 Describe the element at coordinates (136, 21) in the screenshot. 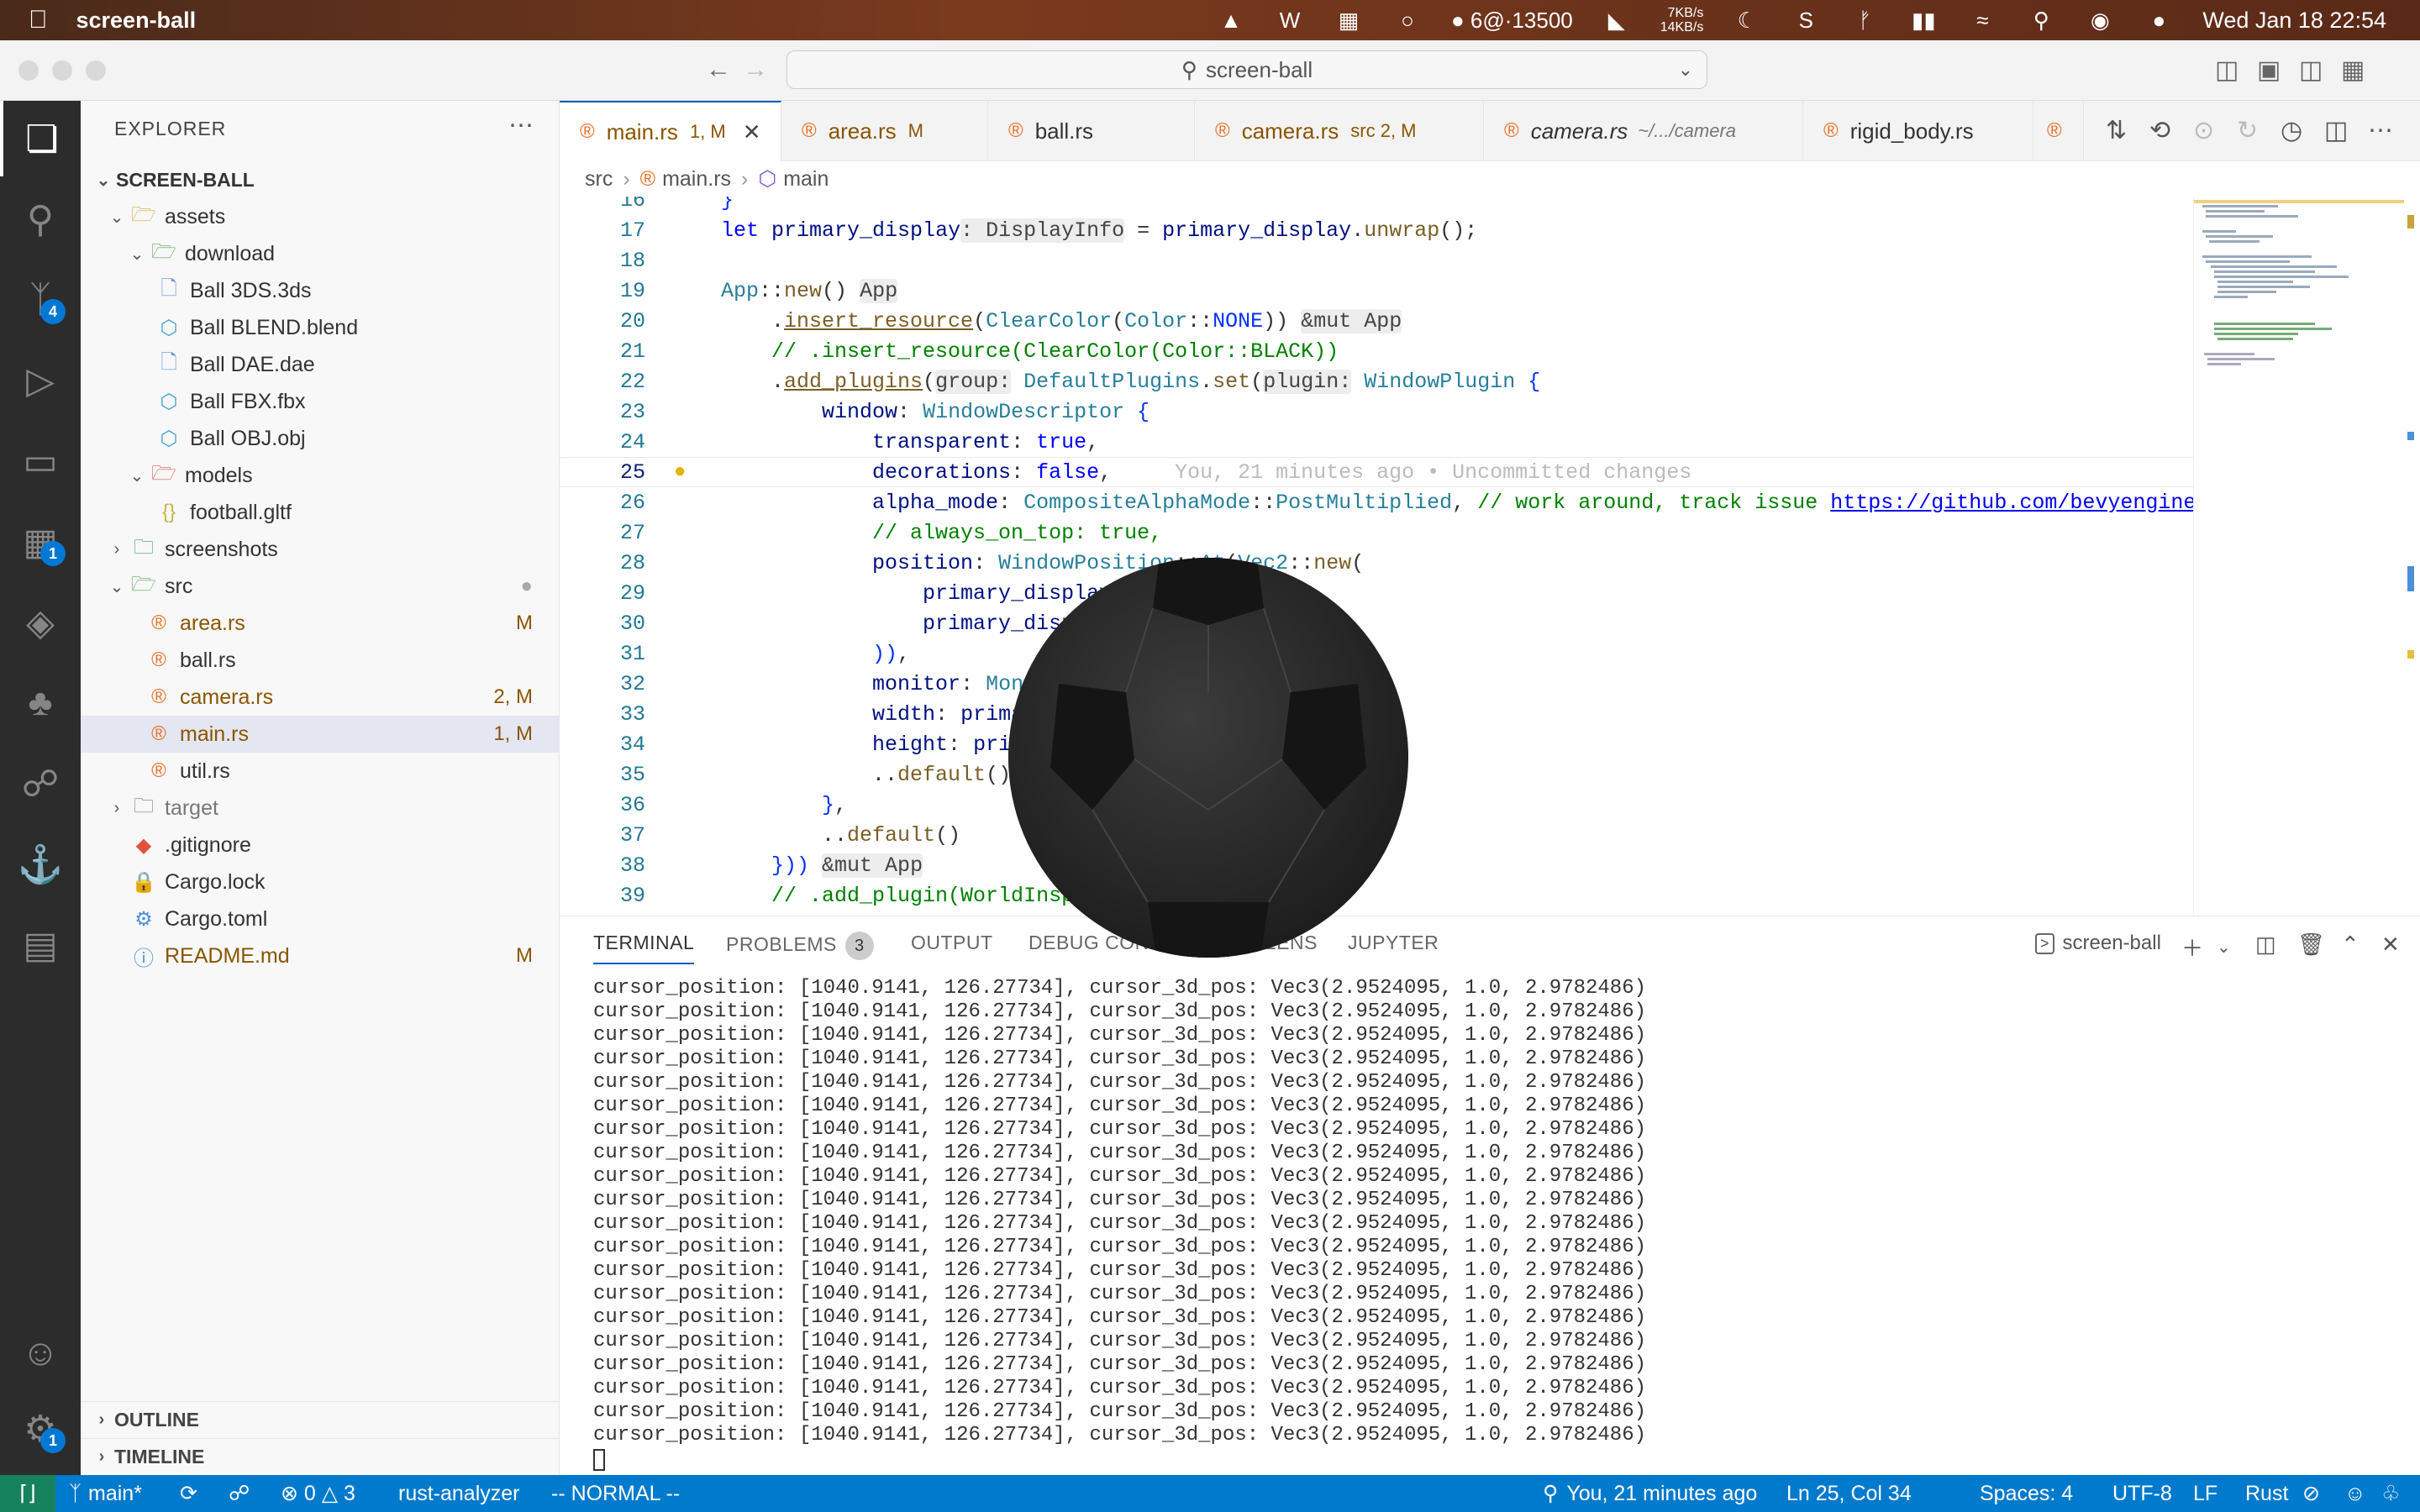

I see `app-name-menu: screen-ball` at that location.